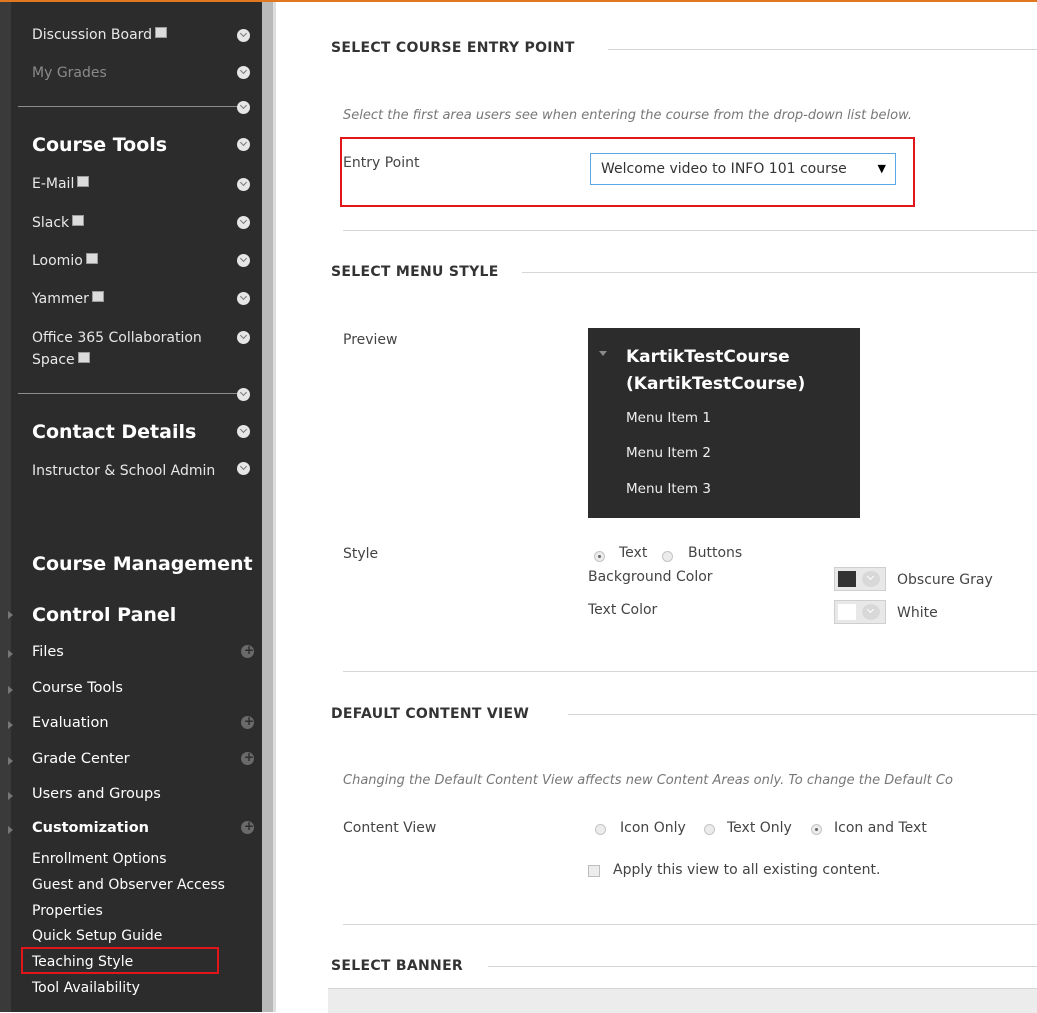  What do you see at coordinates (667, 556) in the screenshot?
I see `radio-style-buttons` at bounding box center [667, 556].